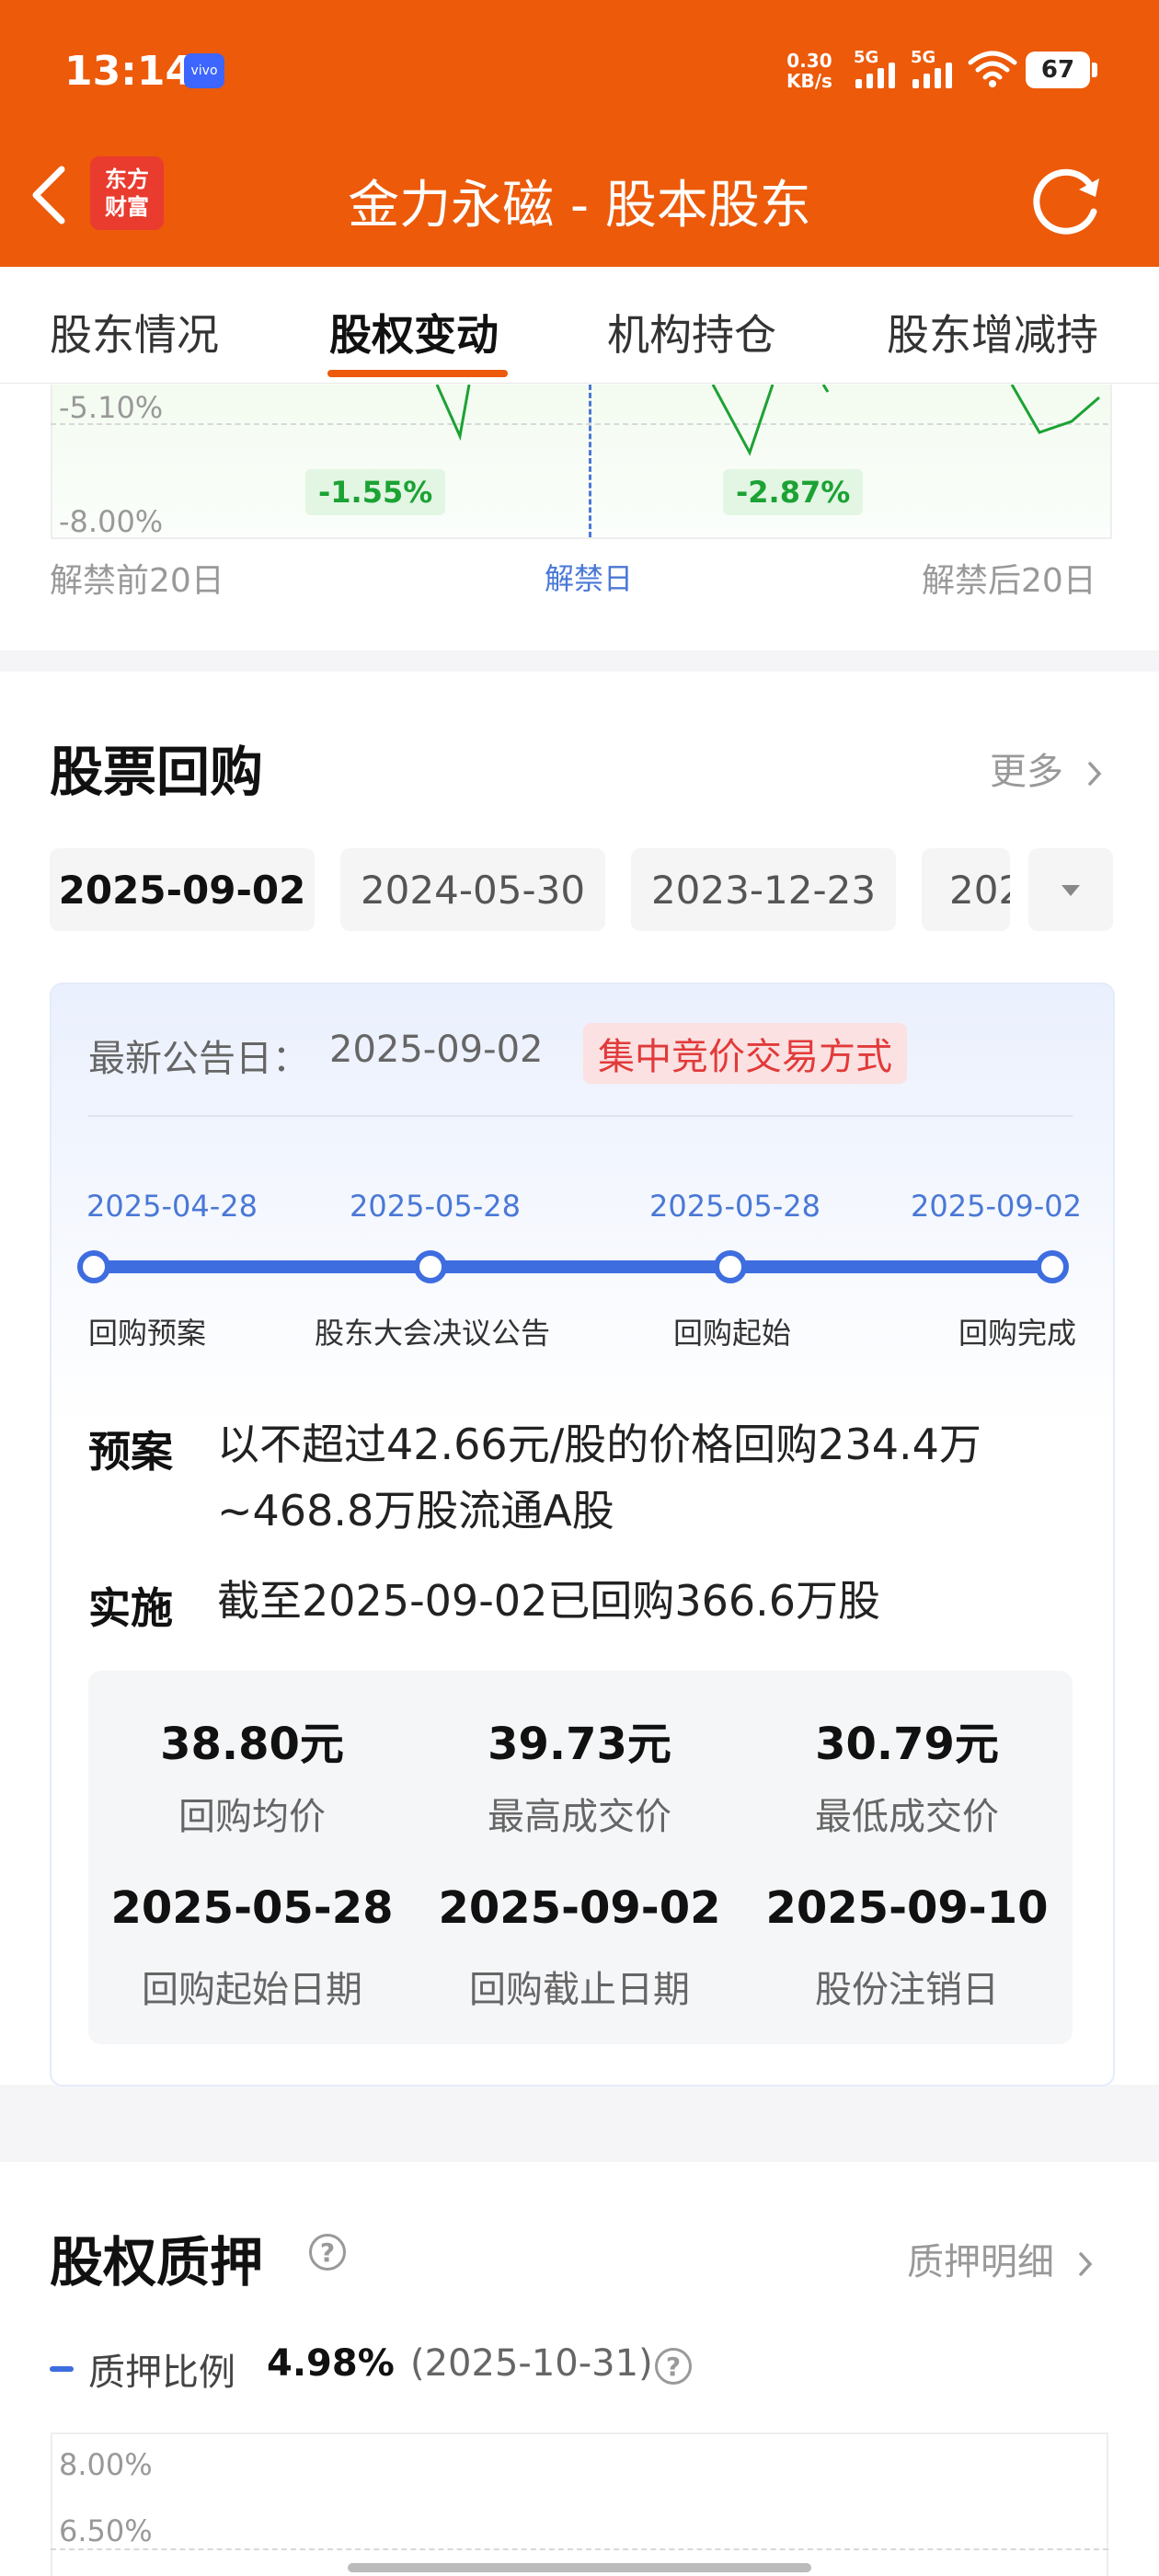  Describe the element at coordinates (767, 420) in the screenshot. I see `unlock-chart-line` at that location.